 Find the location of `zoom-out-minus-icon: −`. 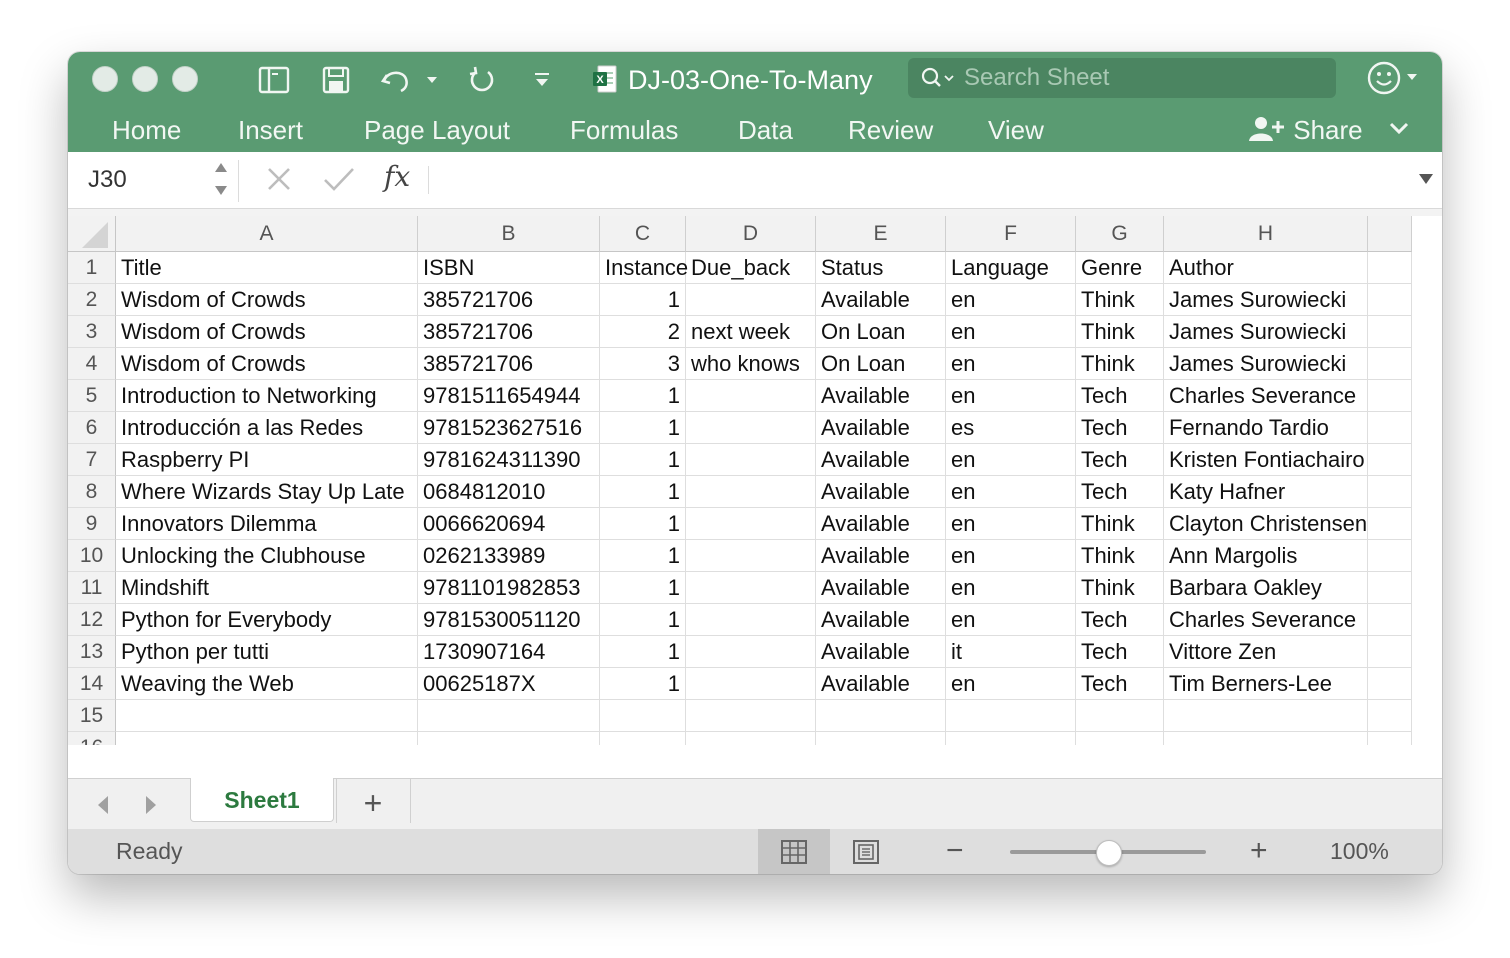

zoom-out-minus-icon: − is located at coordinates (955, 851).